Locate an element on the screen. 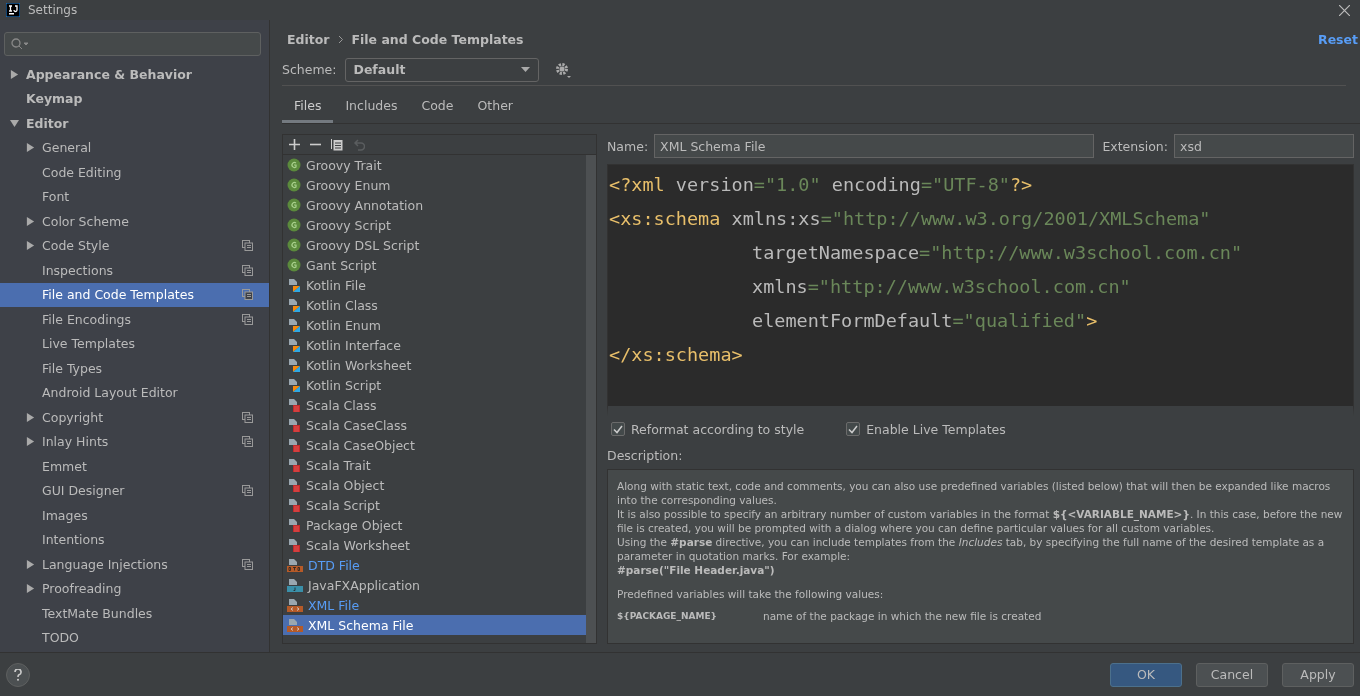 The height and width of the screenshot is (696, 1360). template-item: XML File is located at coordinates (434, 605).